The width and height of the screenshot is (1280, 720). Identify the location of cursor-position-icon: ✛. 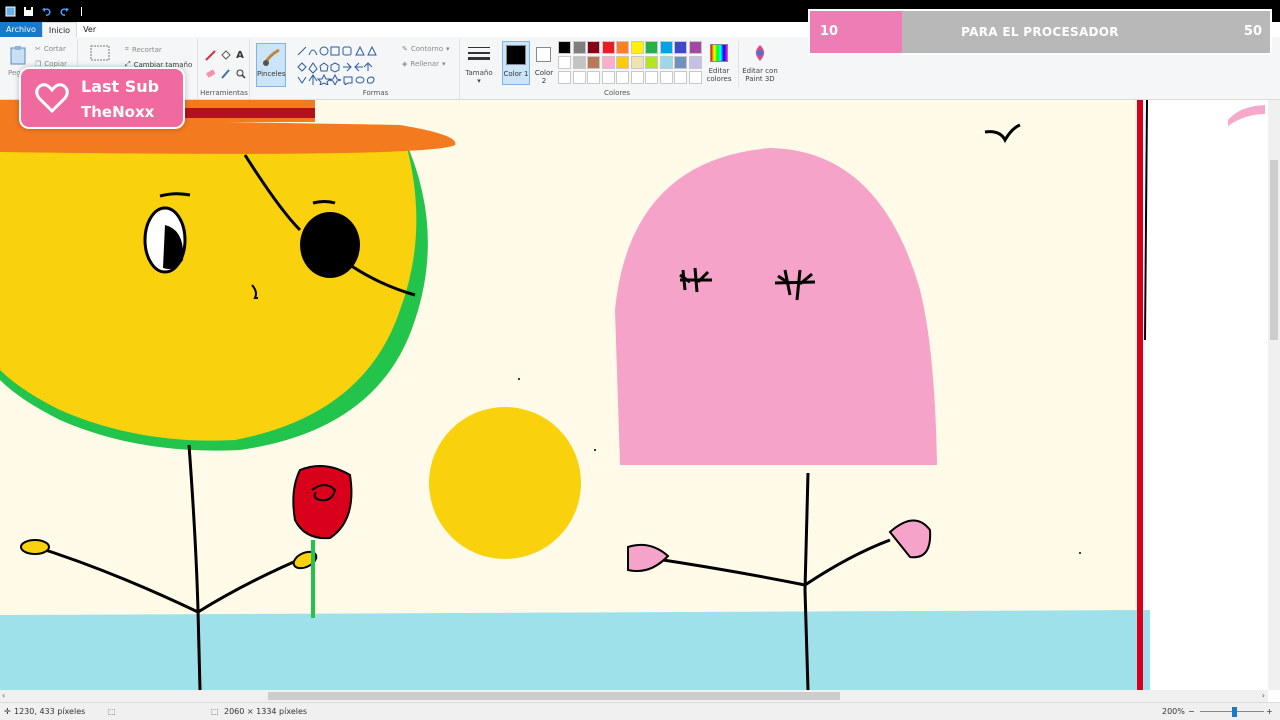
(7, 711).